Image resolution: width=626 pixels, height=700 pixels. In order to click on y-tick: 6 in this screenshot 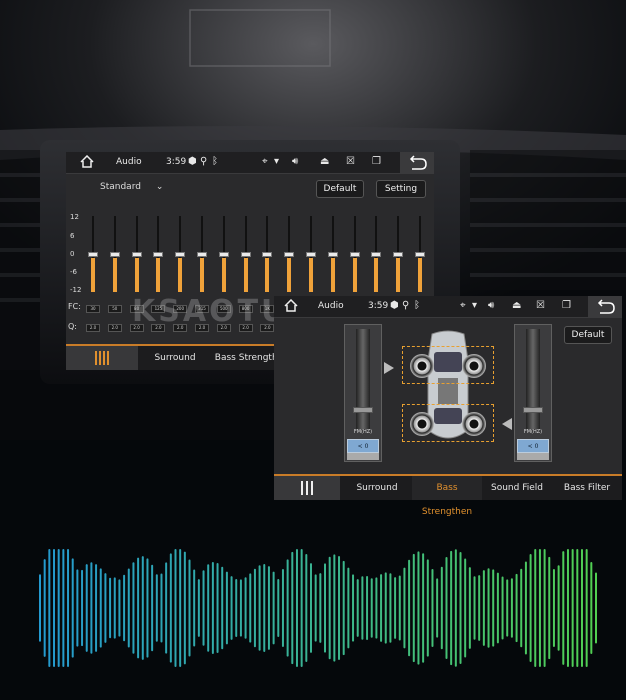, I will do `click(72, 236)`.